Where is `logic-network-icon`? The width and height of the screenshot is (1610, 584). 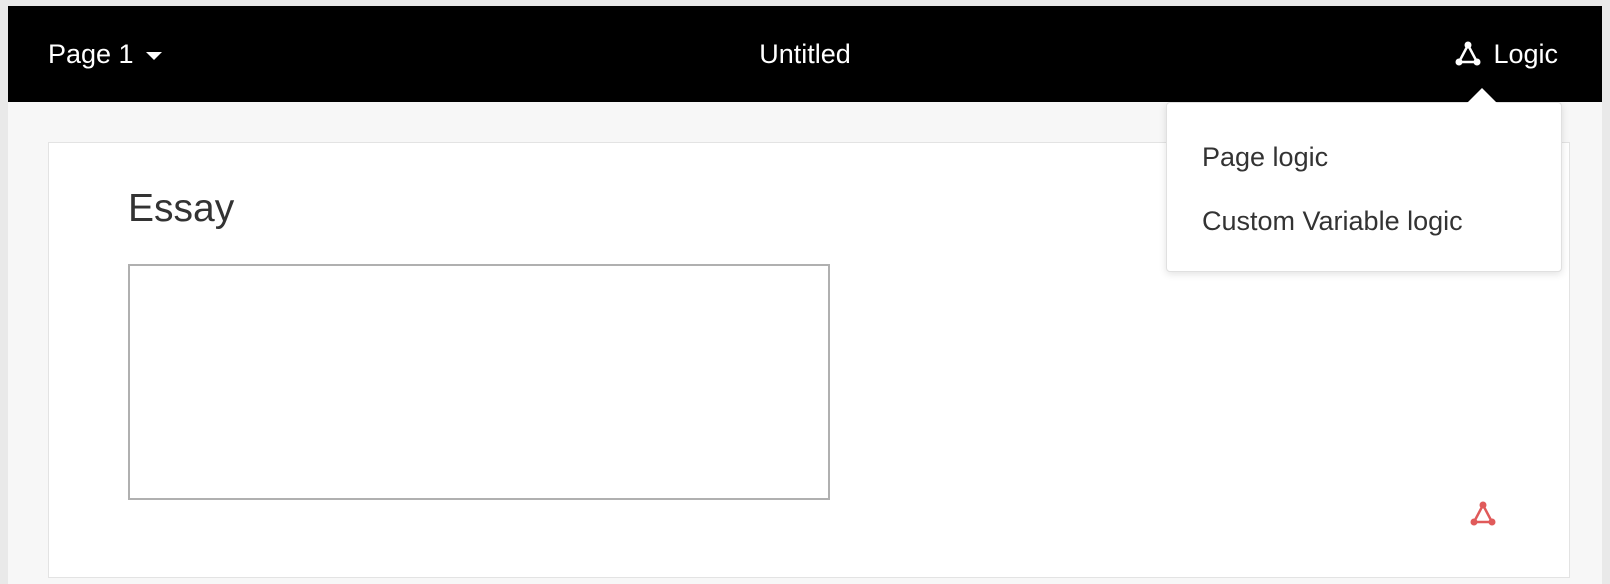
logic-network-icon is located at coordinates (1468, 53).